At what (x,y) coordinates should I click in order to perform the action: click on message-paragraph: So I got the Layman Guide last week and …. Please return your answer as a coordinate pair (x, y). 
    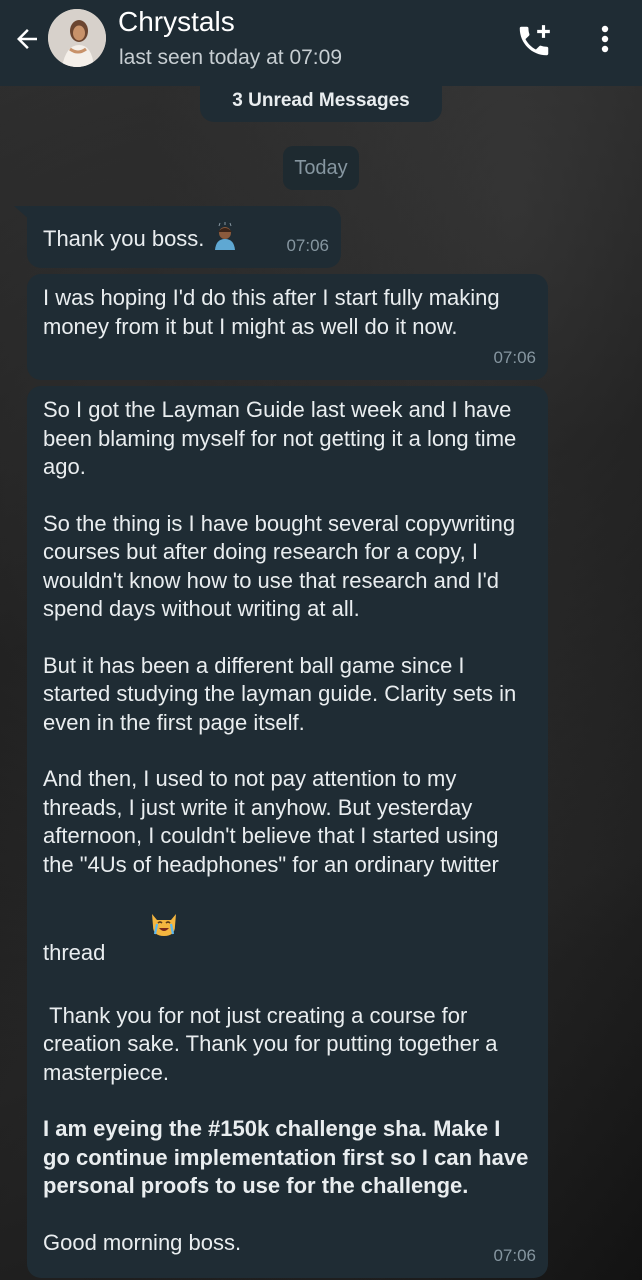
    Looking at the image, I should click on (283, 438).